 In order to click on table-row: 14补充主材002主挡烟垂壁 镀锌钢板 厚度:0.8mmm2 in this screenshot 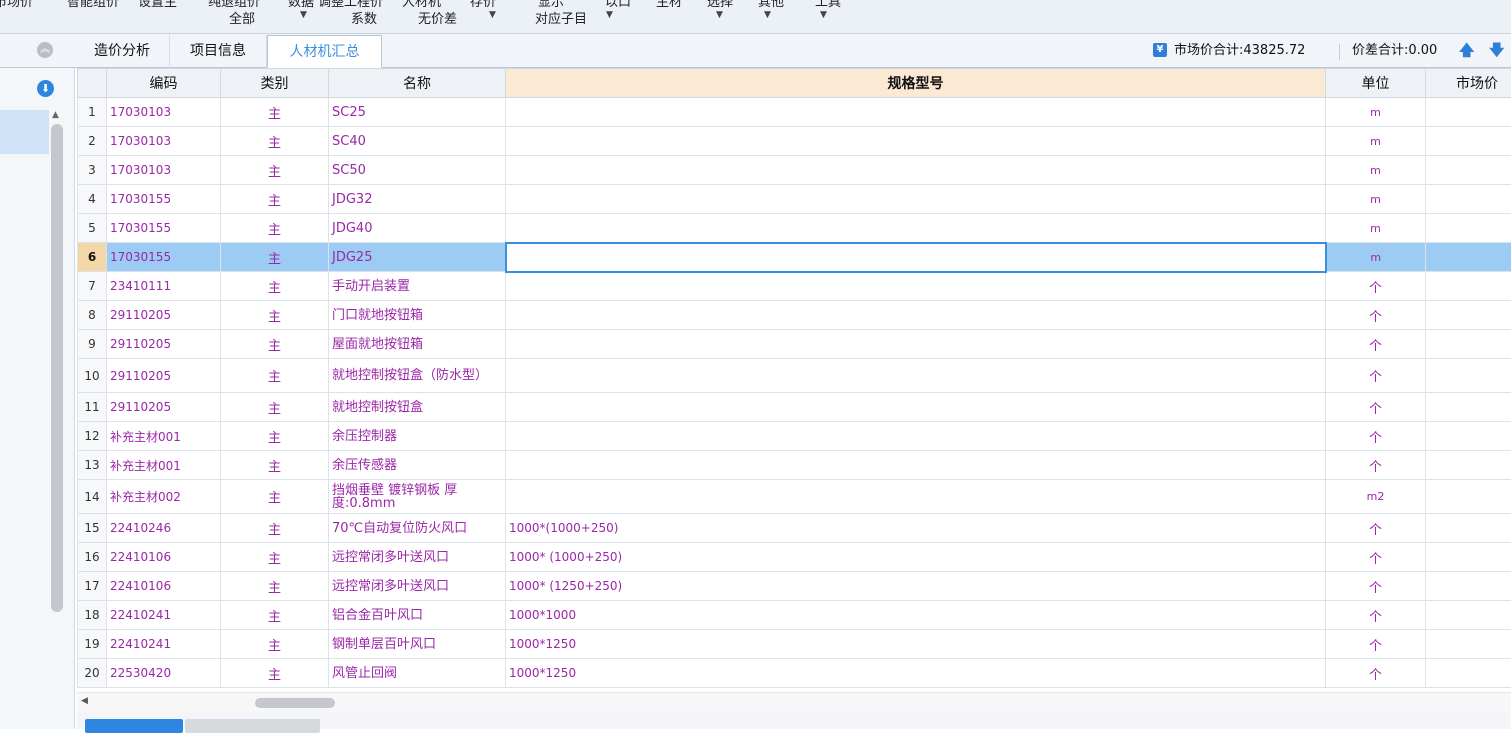, I will do `click(794, 497)`.